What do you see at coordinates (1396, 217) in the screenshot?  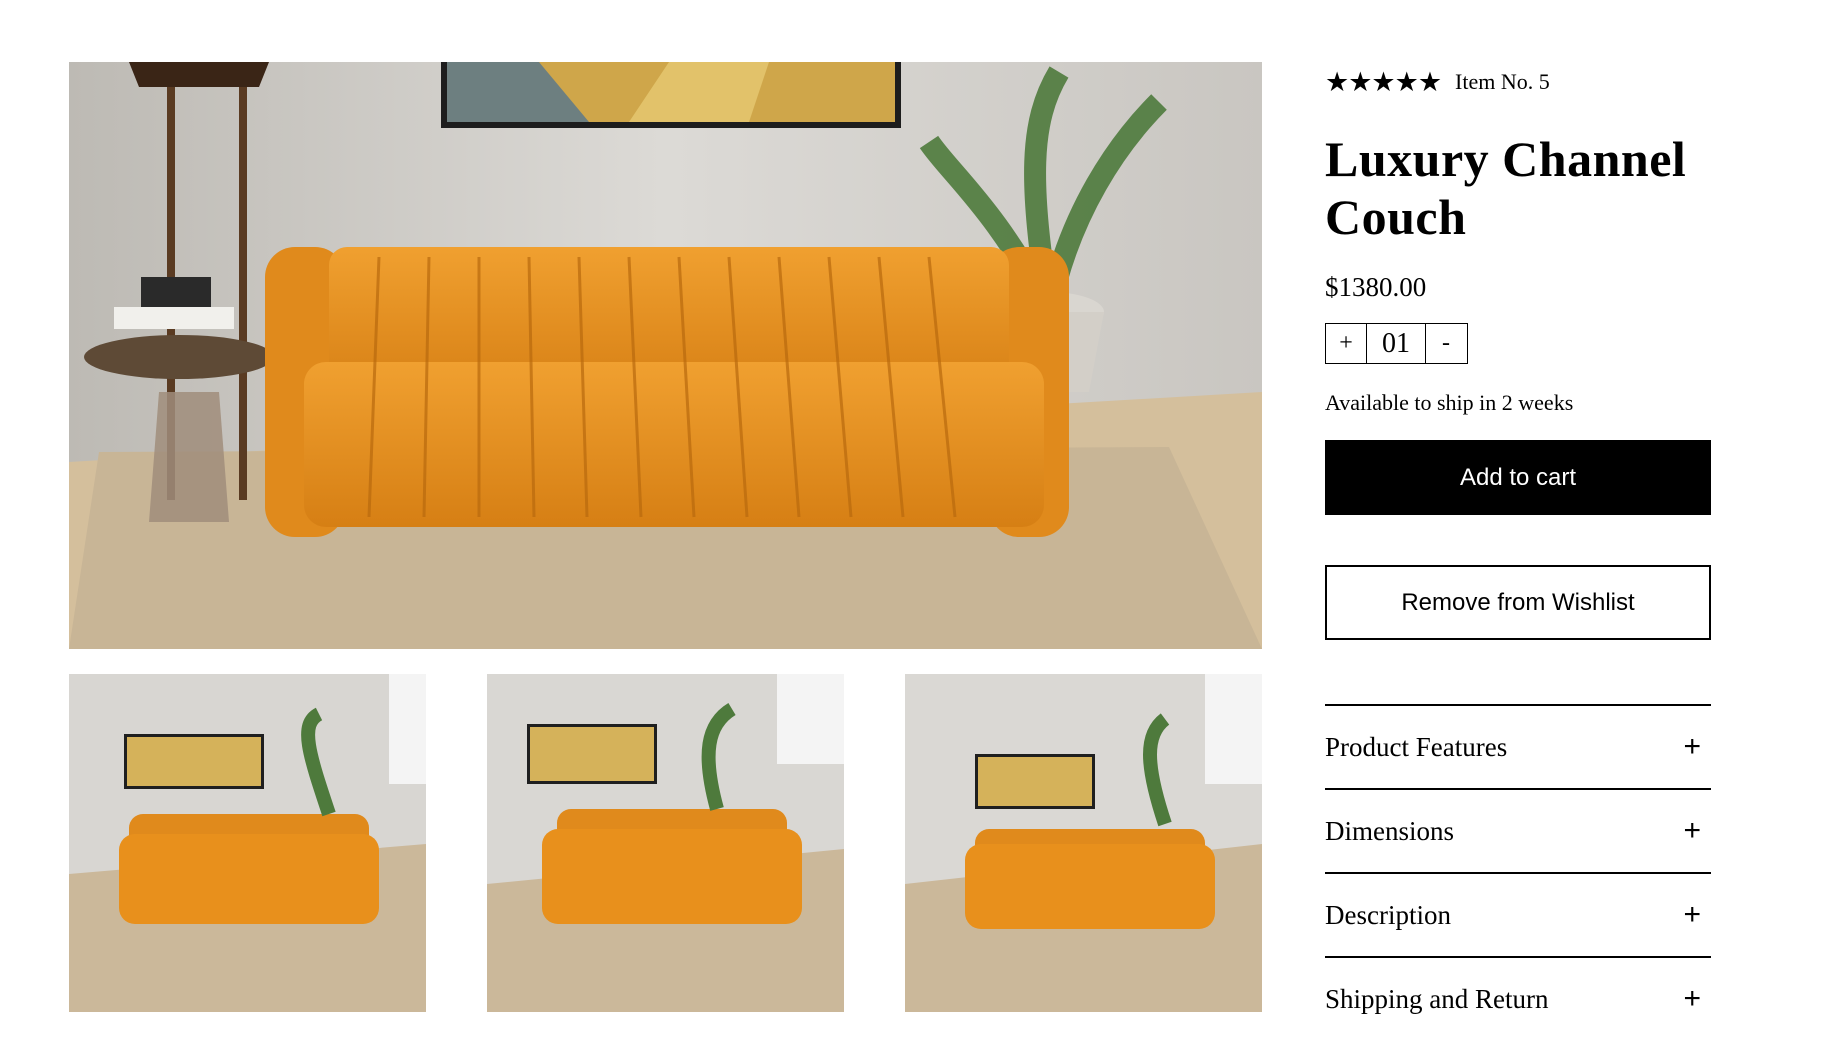 I see `product-title-line-2: Couch` at bounding box center [1396, 217].